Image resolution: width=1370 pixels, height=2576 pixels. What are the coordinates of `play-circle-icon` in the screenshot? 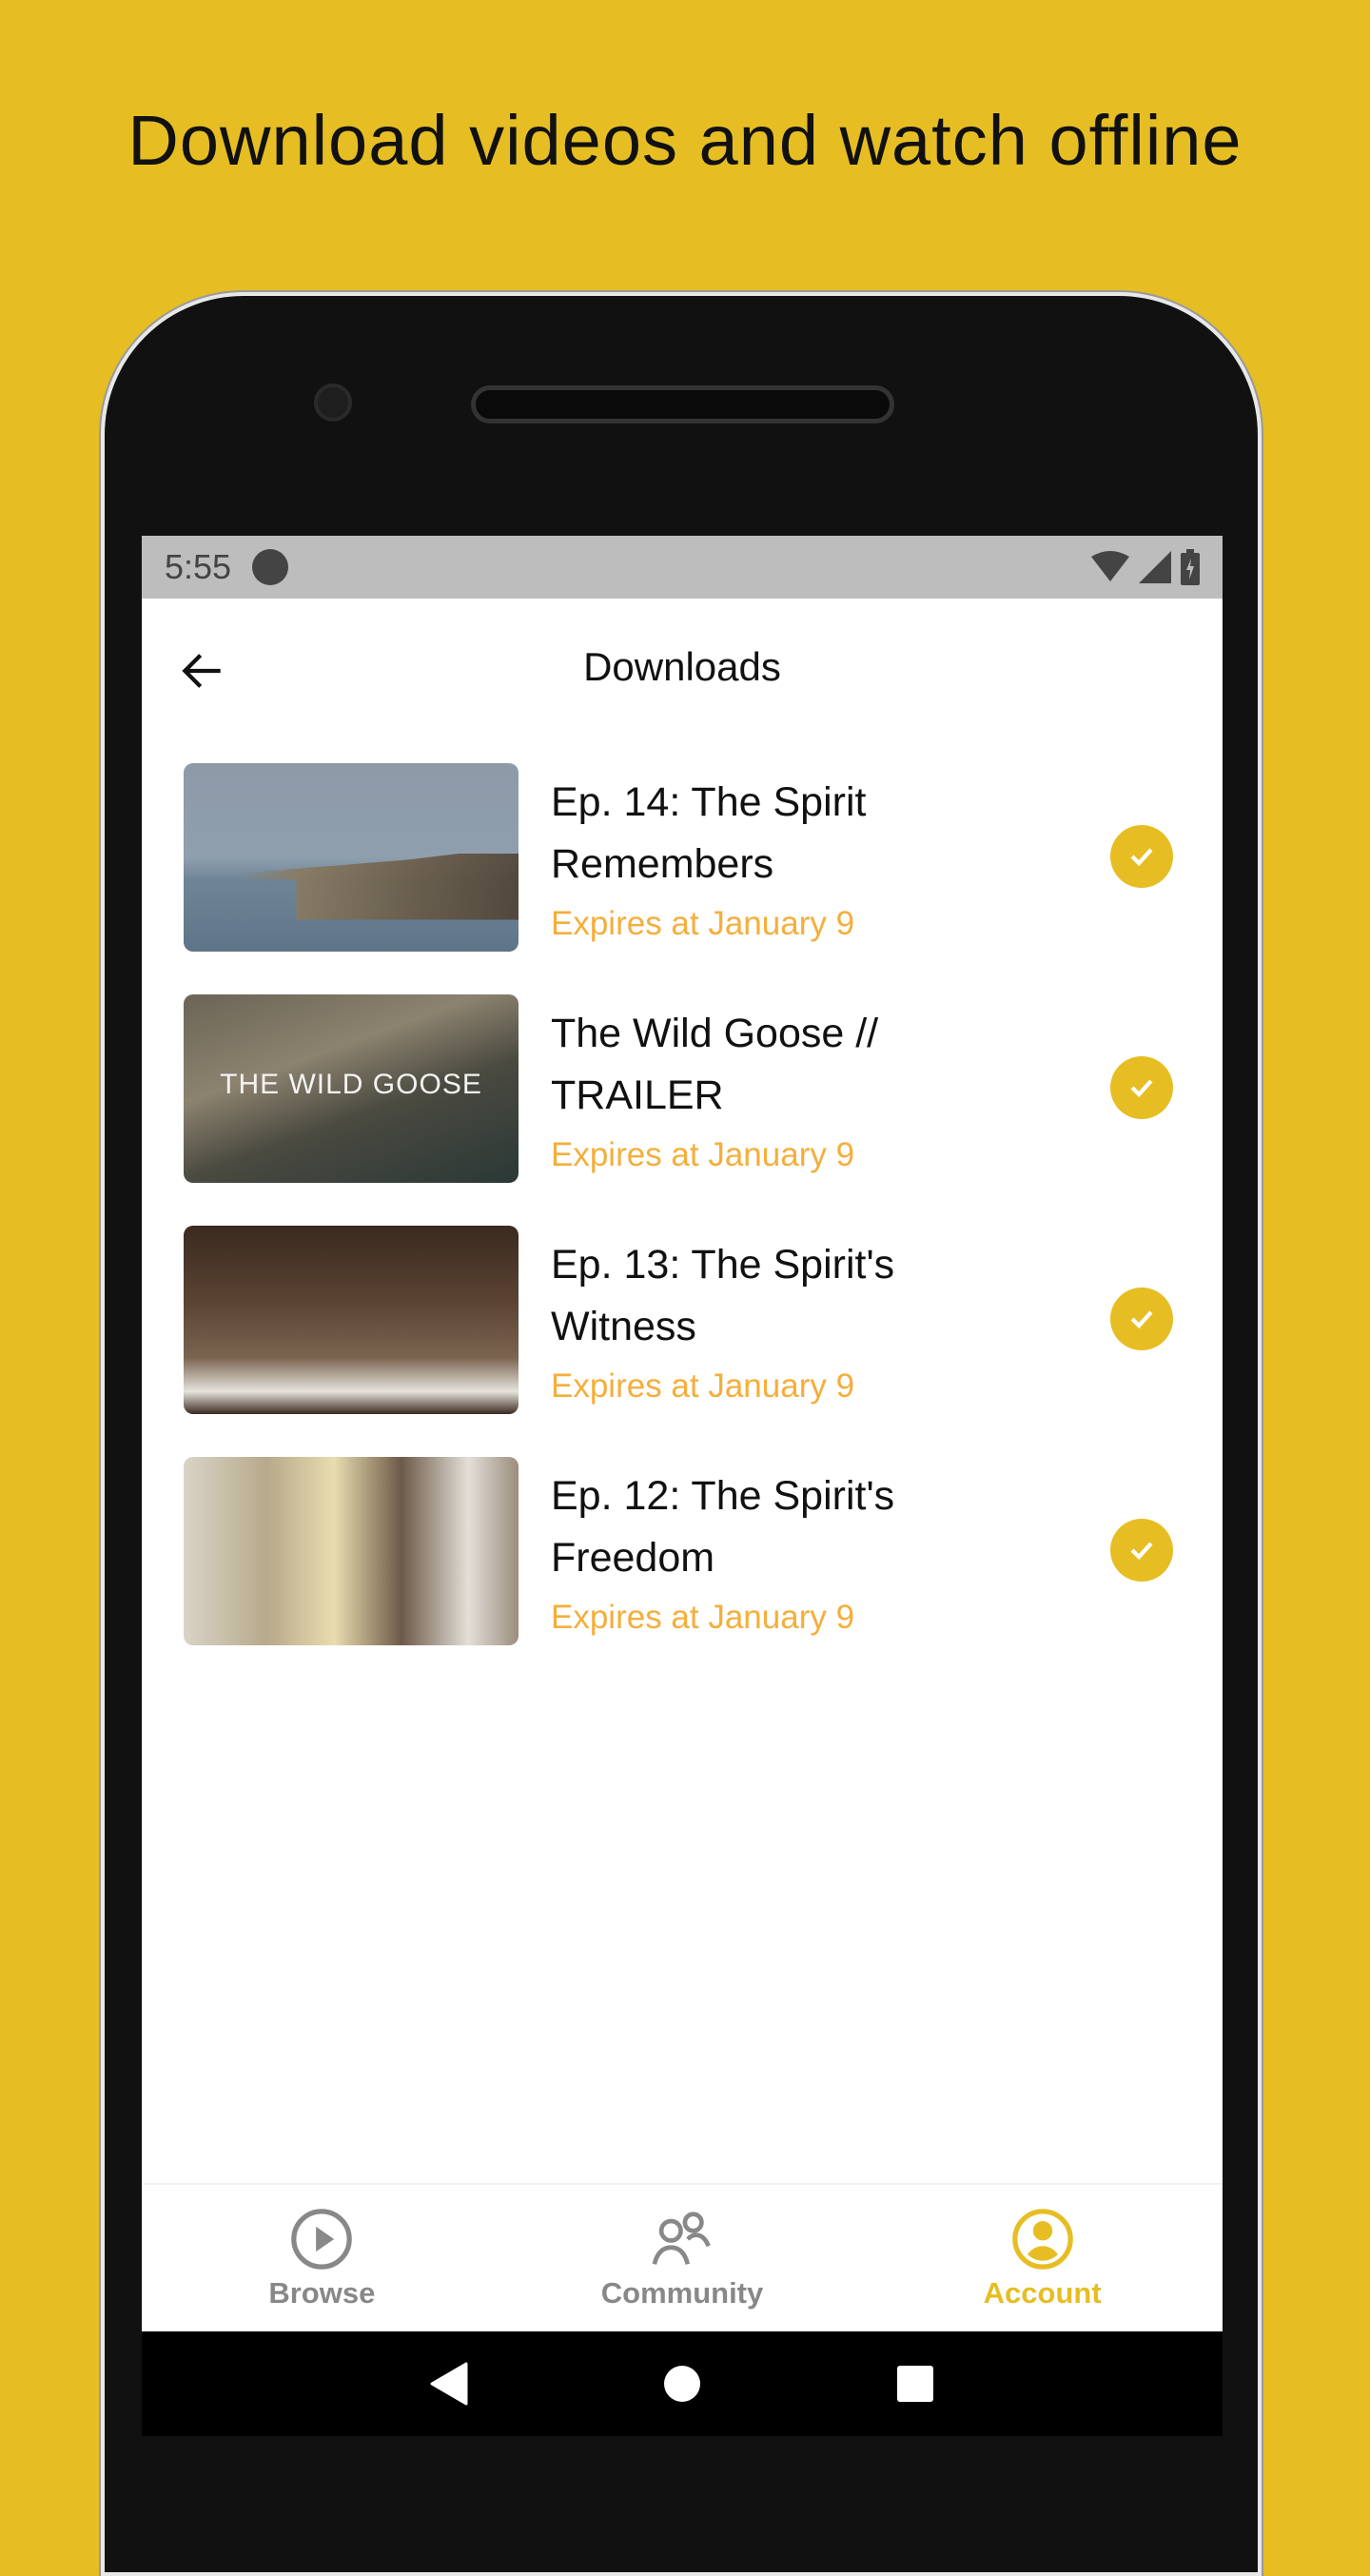 It's located at (322, 2239).